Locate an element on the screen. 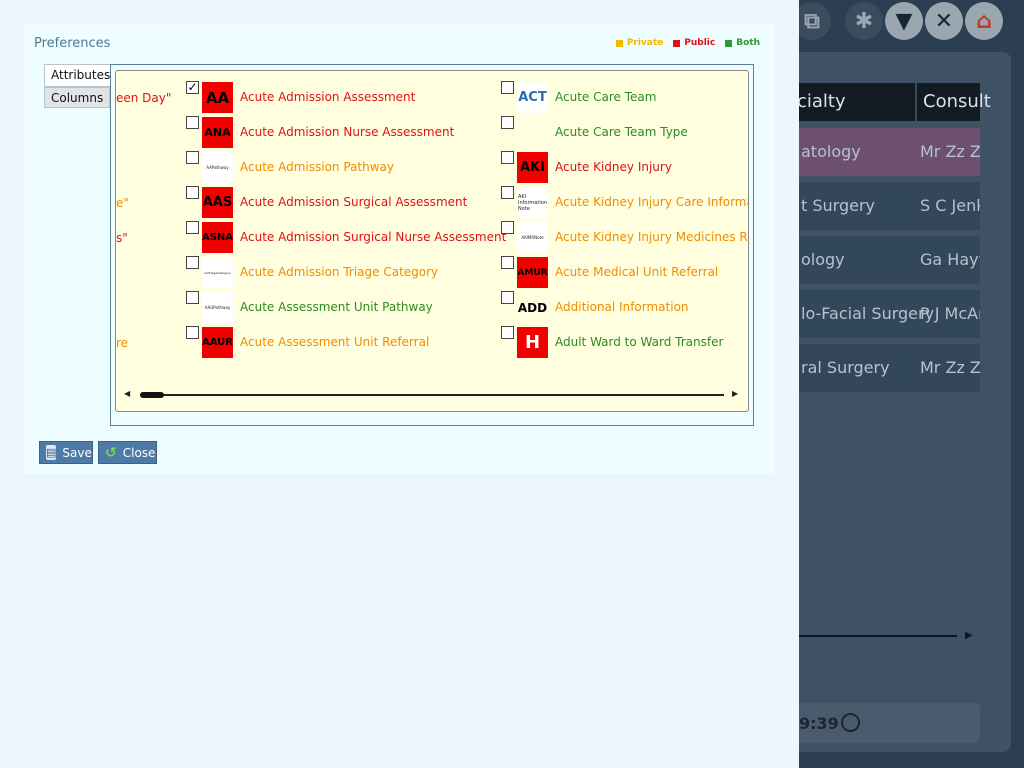 Image resolution: width=1024 pixels, height=768 pixels. attribute-label: Acute Admission Triage Category is located at coordinates (339, 272).